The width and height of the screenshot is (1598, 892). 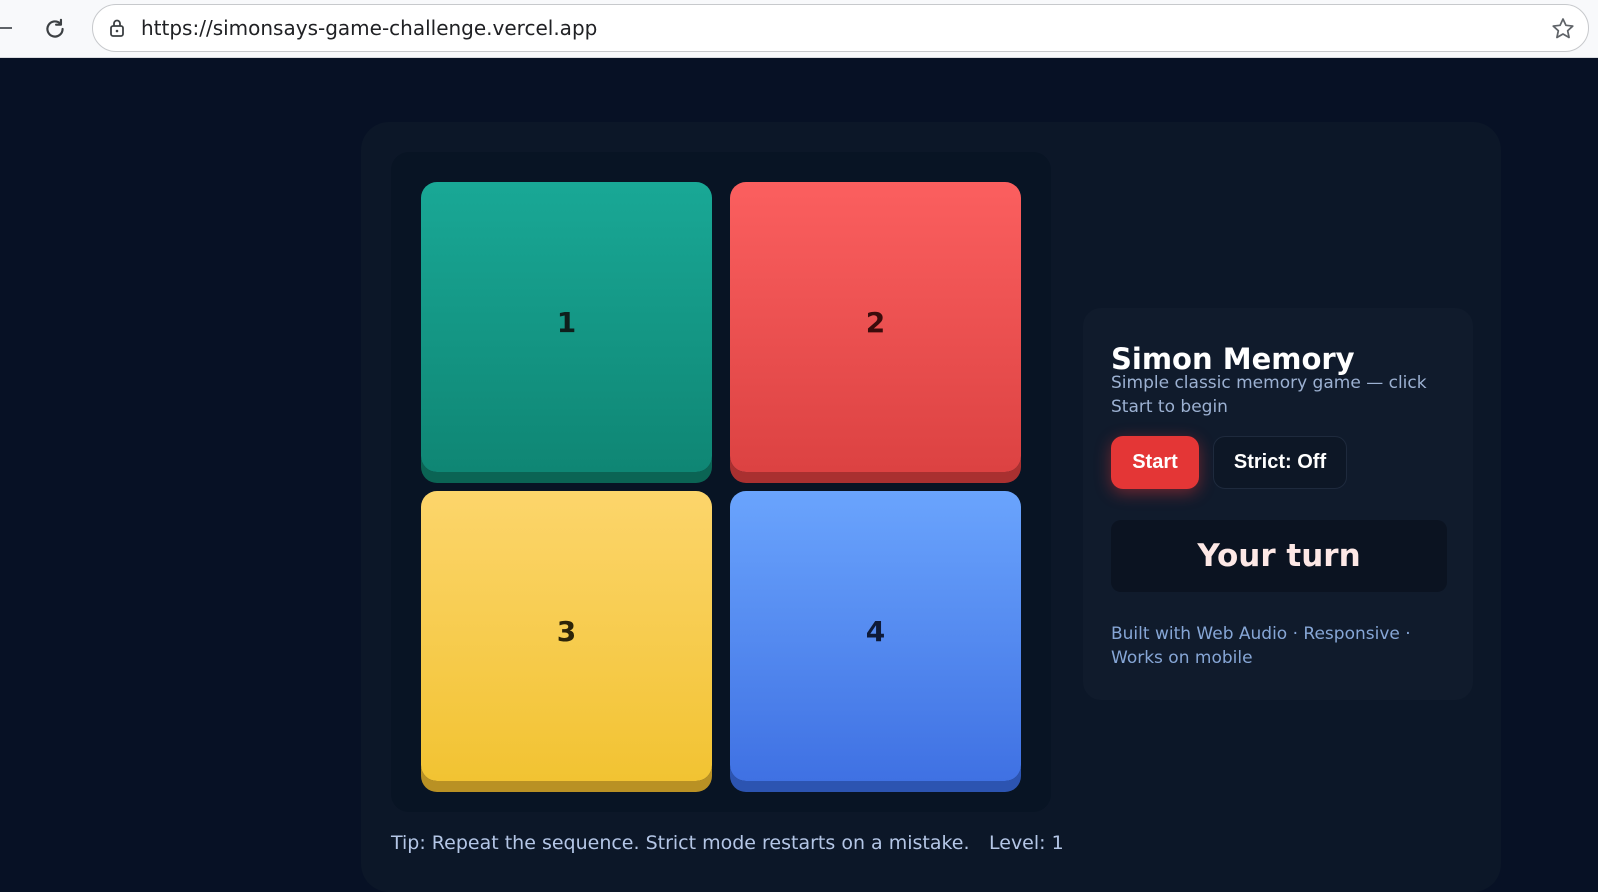 I want to click on status-display: Your turn, so click(x=1279, y=556).